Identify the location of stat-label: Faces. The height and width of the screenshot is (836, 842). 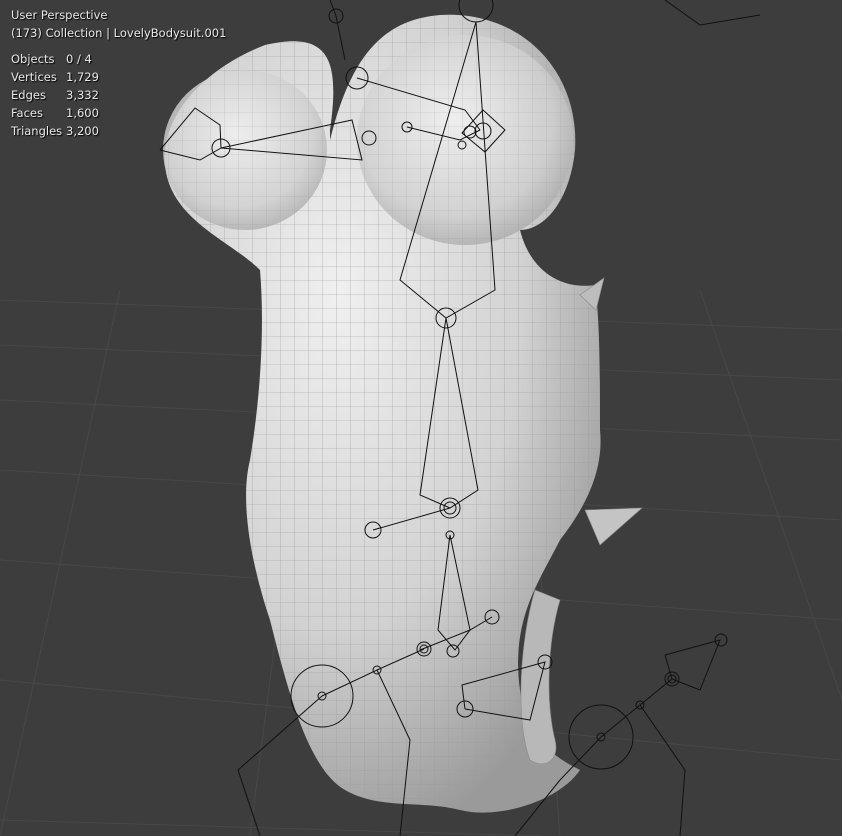
(27, 113).